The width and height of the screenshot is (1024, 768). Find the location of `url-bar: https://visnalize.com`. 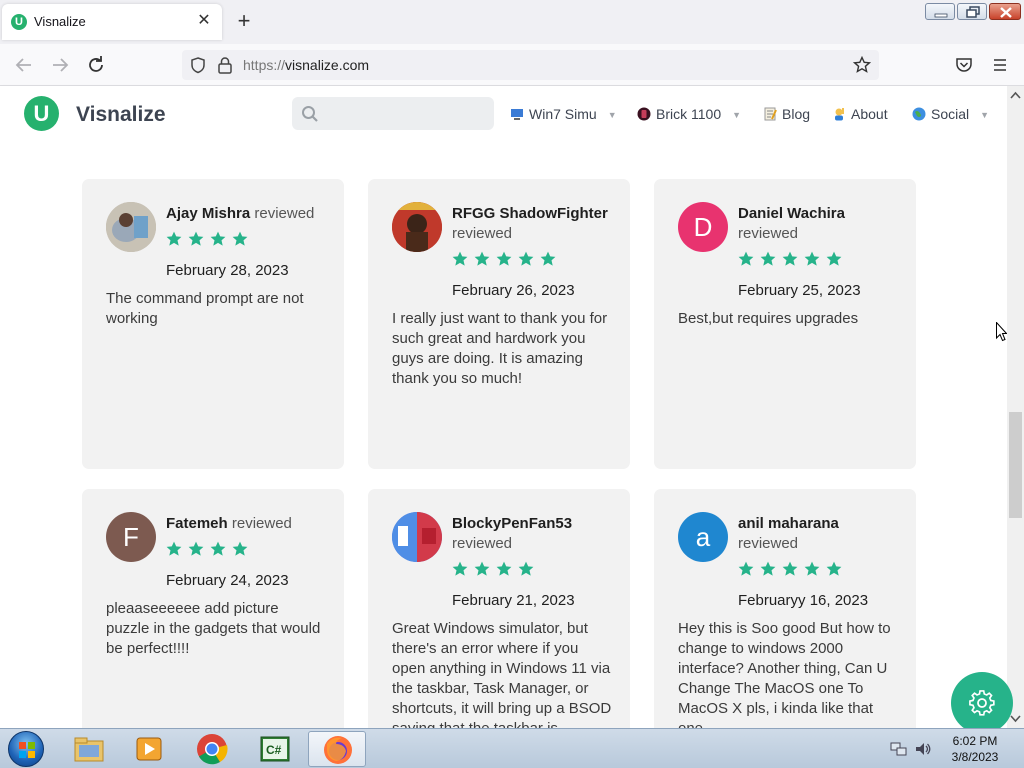

url-bar: https://visnalize.com is located at coordinates (530, 65).